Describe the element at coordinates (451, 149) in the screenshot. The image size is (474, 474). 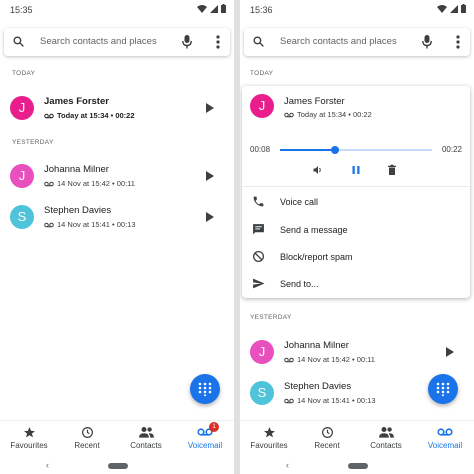
I see `playback-duration: 00:22` at that location.